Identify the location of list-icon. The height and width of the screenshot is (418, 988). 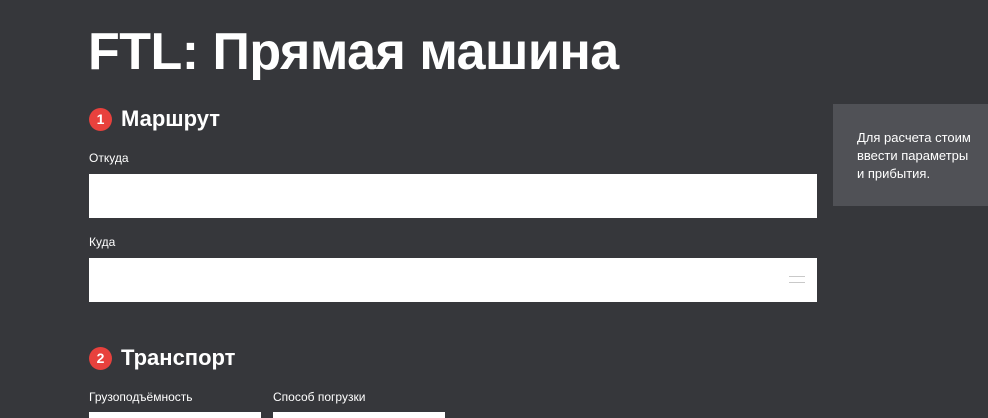
(797, 280).